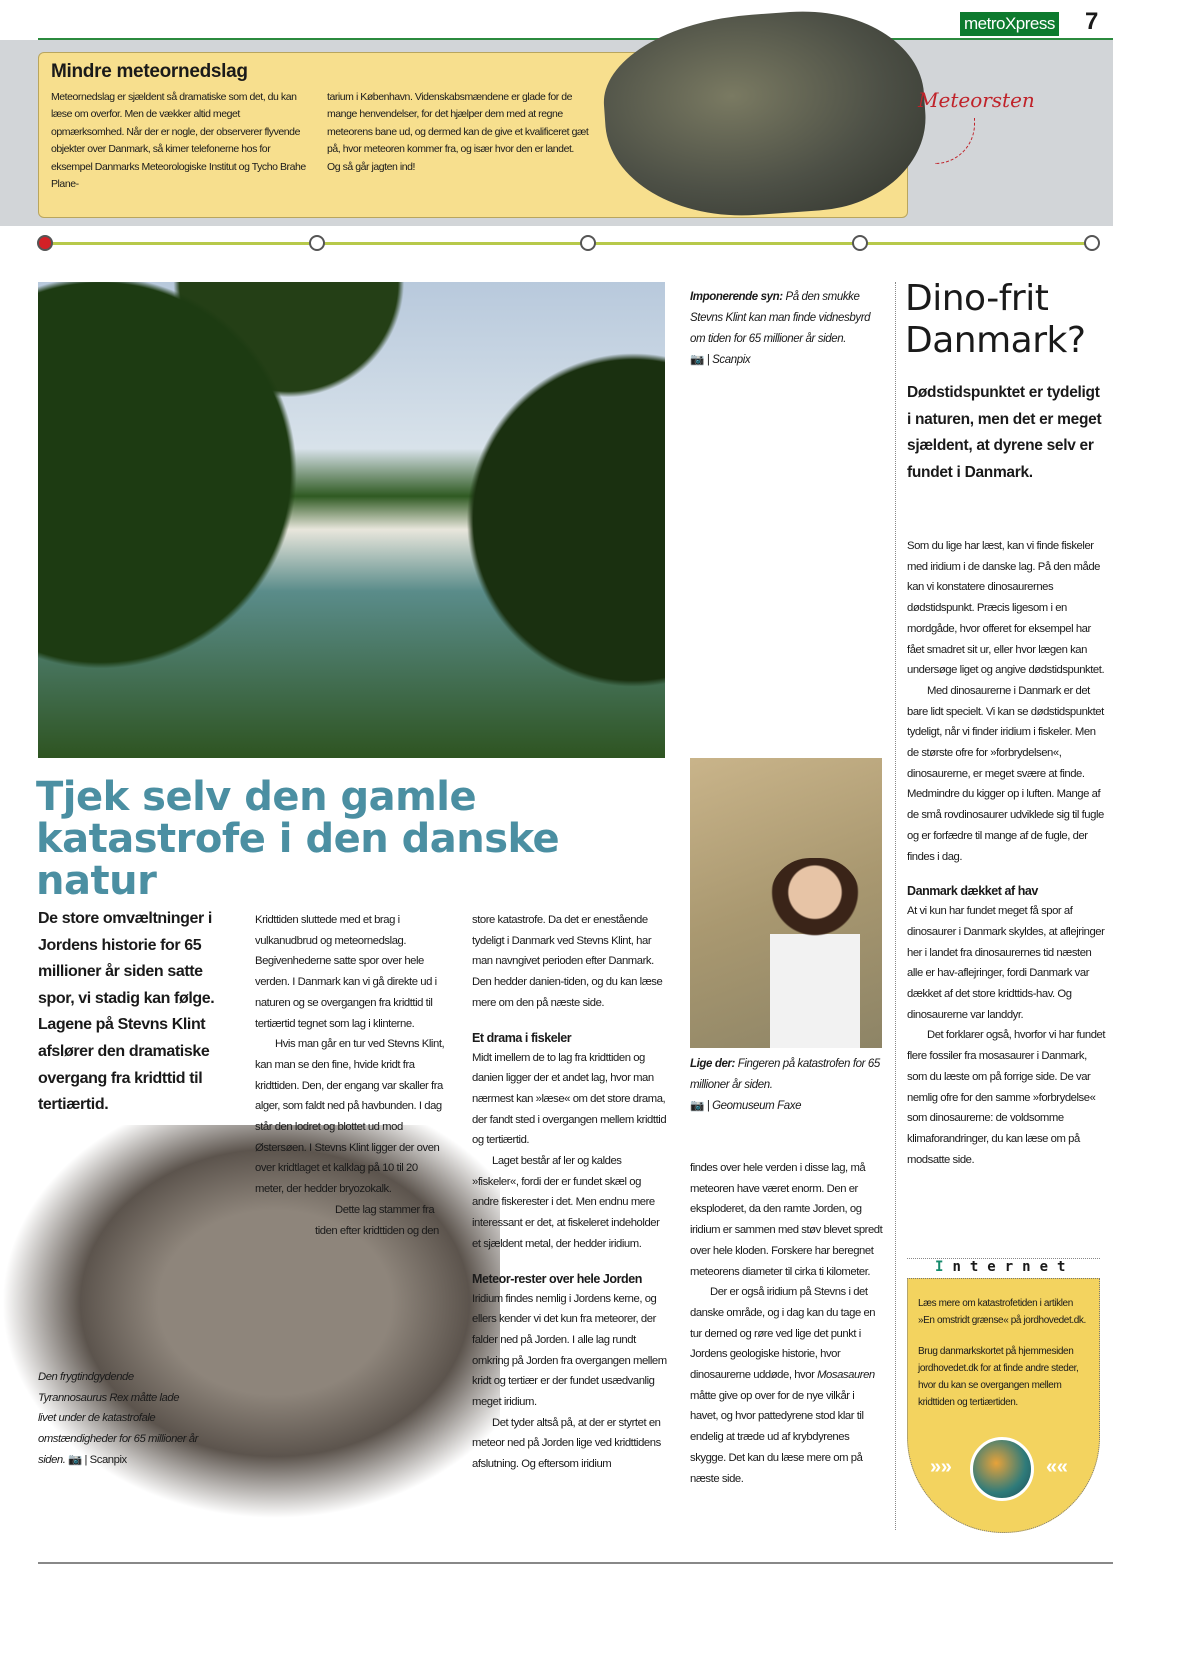 The width and height of the screenshot is (1200, 1678). What do you see at coordinates (351, 520) in the screenshot?
I see `stevns-klint-photo` at bounding box center [351, 520].